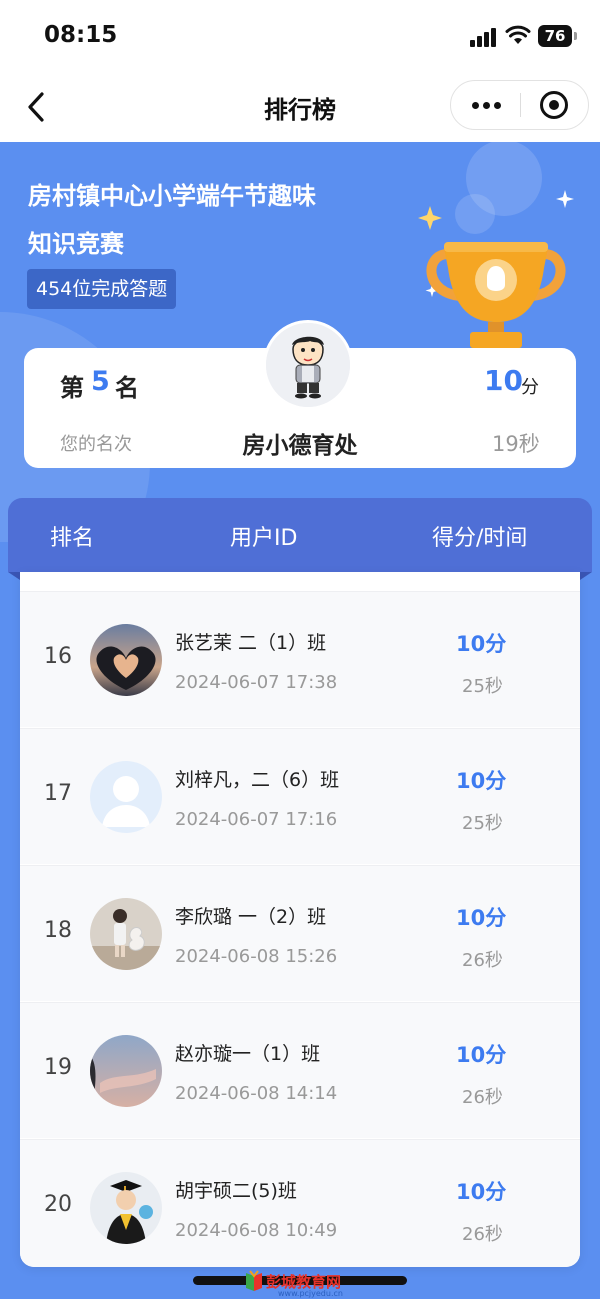 The height and width of the screenshot is (1299, 600). Describe the element at coordinates (300, 36) in the screenshot. I see `status-bar: 08:15 76` at that location.